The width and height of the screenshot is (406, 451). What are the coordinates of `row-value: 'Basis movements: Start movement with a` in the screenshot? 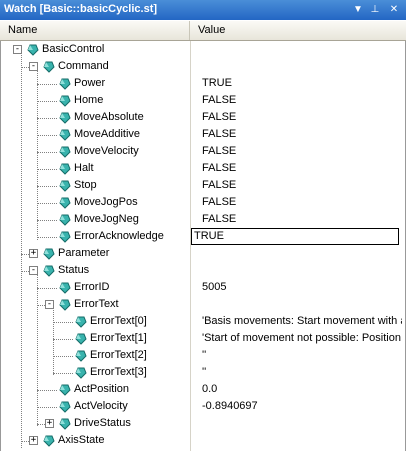 It's located at (302, 321).